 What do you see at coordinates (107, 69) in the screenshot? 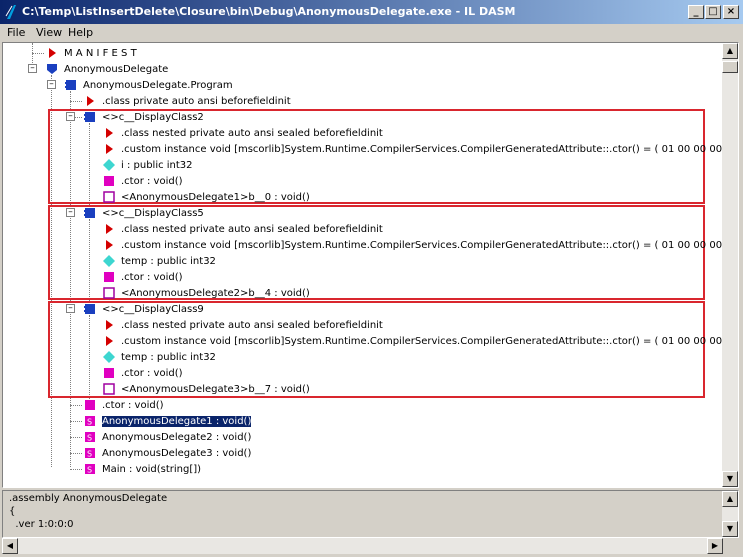
I see `tree-node-namespace: AnonymousDelegate` at bounding box center [107, 69].